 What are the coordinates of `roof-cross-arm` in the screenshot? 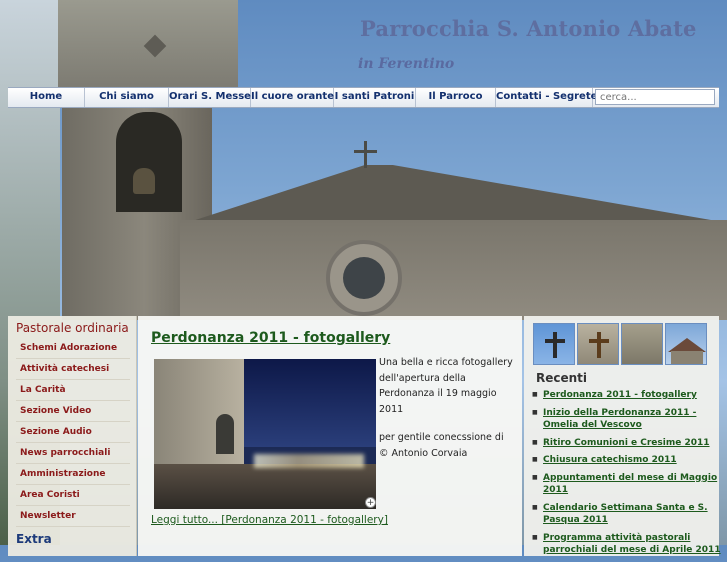 It's located at (365, 151).